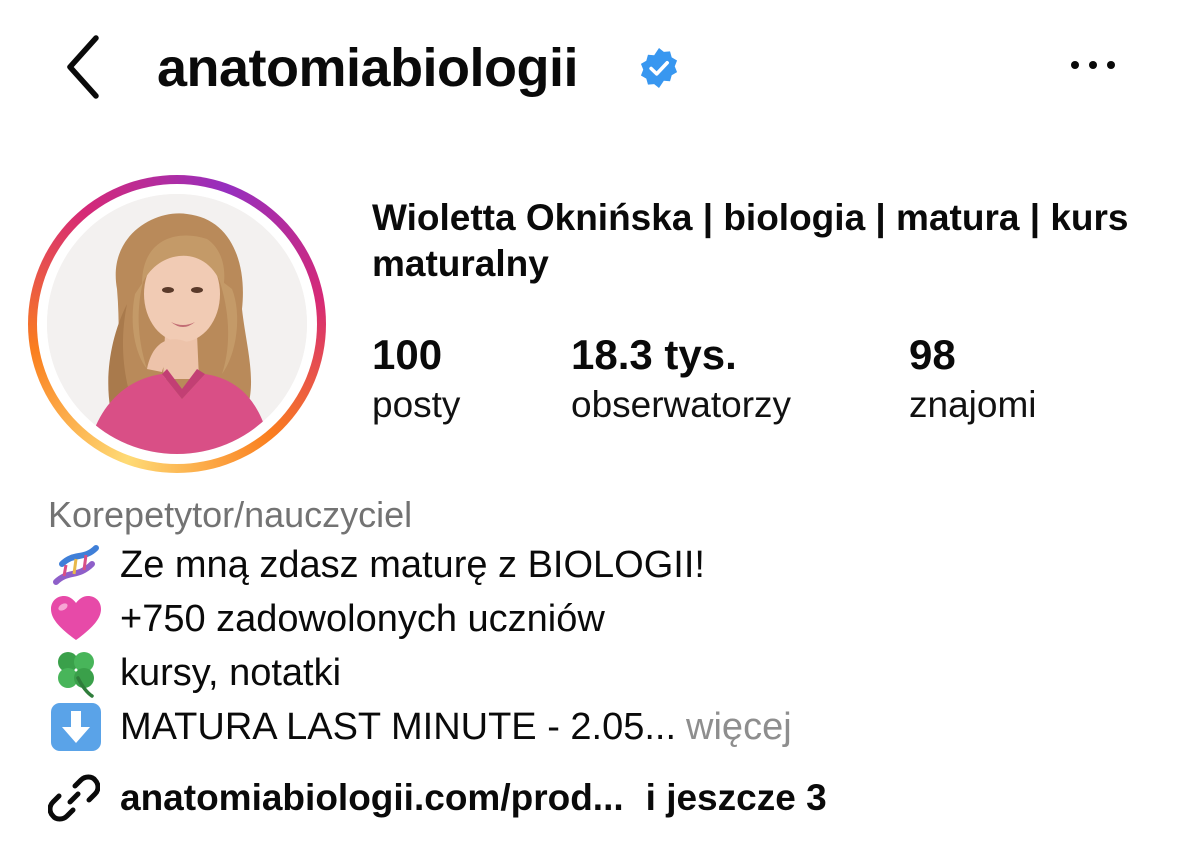  I want to click on stat-followers: 18.3 tys. obserwatorzy, so click(681, 380).